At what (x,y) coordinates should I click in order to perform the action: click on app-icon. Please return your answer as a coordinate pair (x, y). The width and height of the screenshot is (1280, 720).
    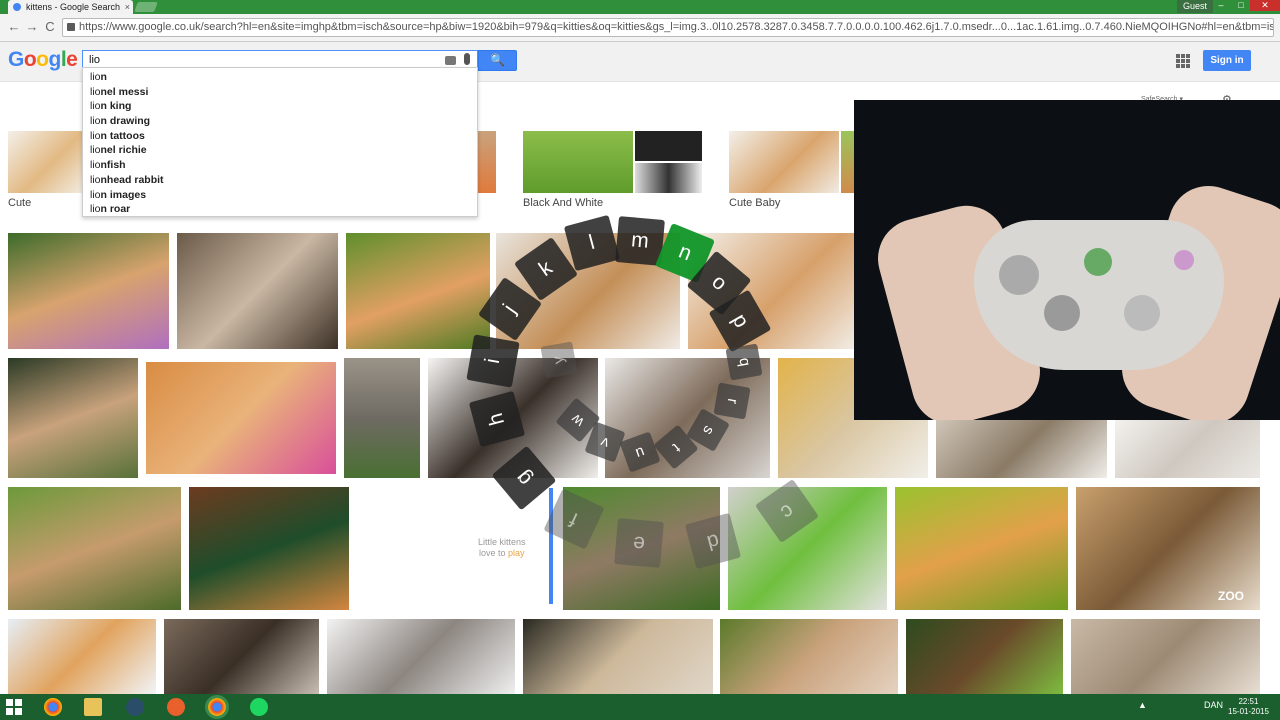
    Looking at the image, I should click on (176, 707).